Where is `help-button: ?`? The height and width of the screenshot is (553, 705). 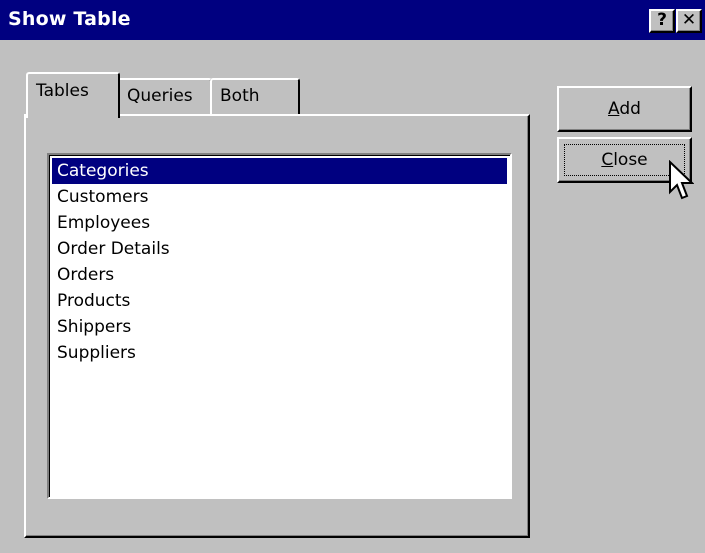 help-button: ? is located at coordinates (662, 21).